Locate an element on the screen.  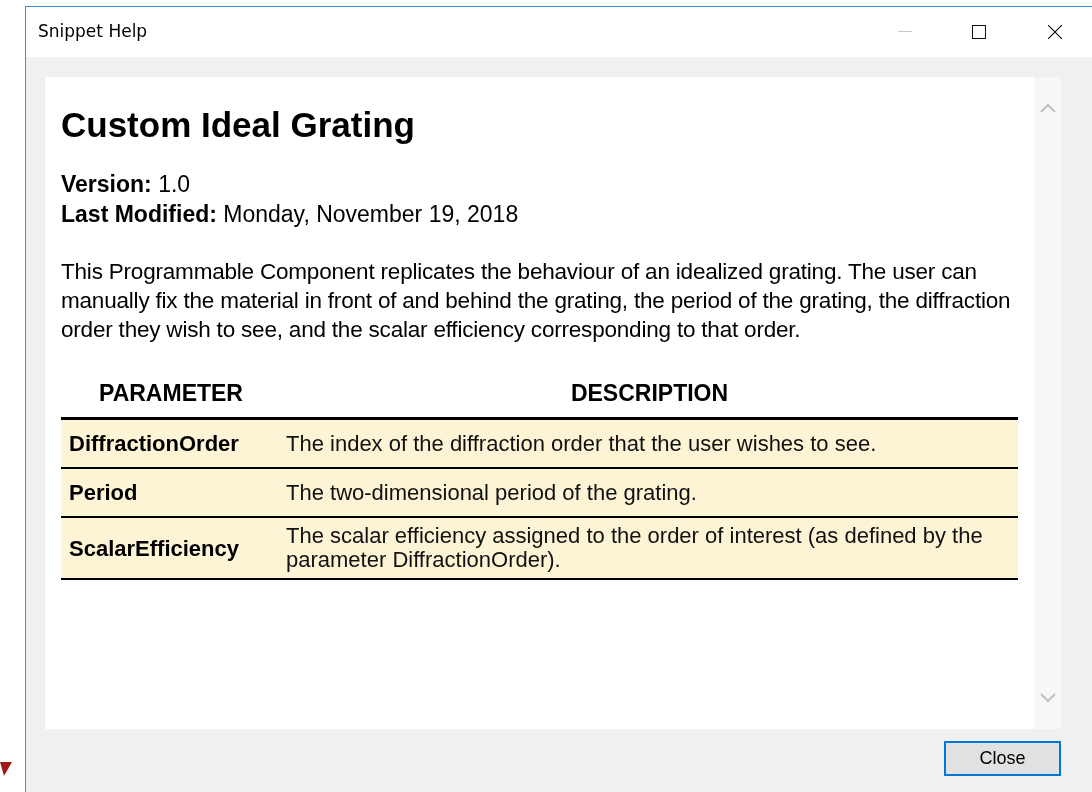
meta-value: Monday, November 19, 2018 is located at coordinates (371, 214).